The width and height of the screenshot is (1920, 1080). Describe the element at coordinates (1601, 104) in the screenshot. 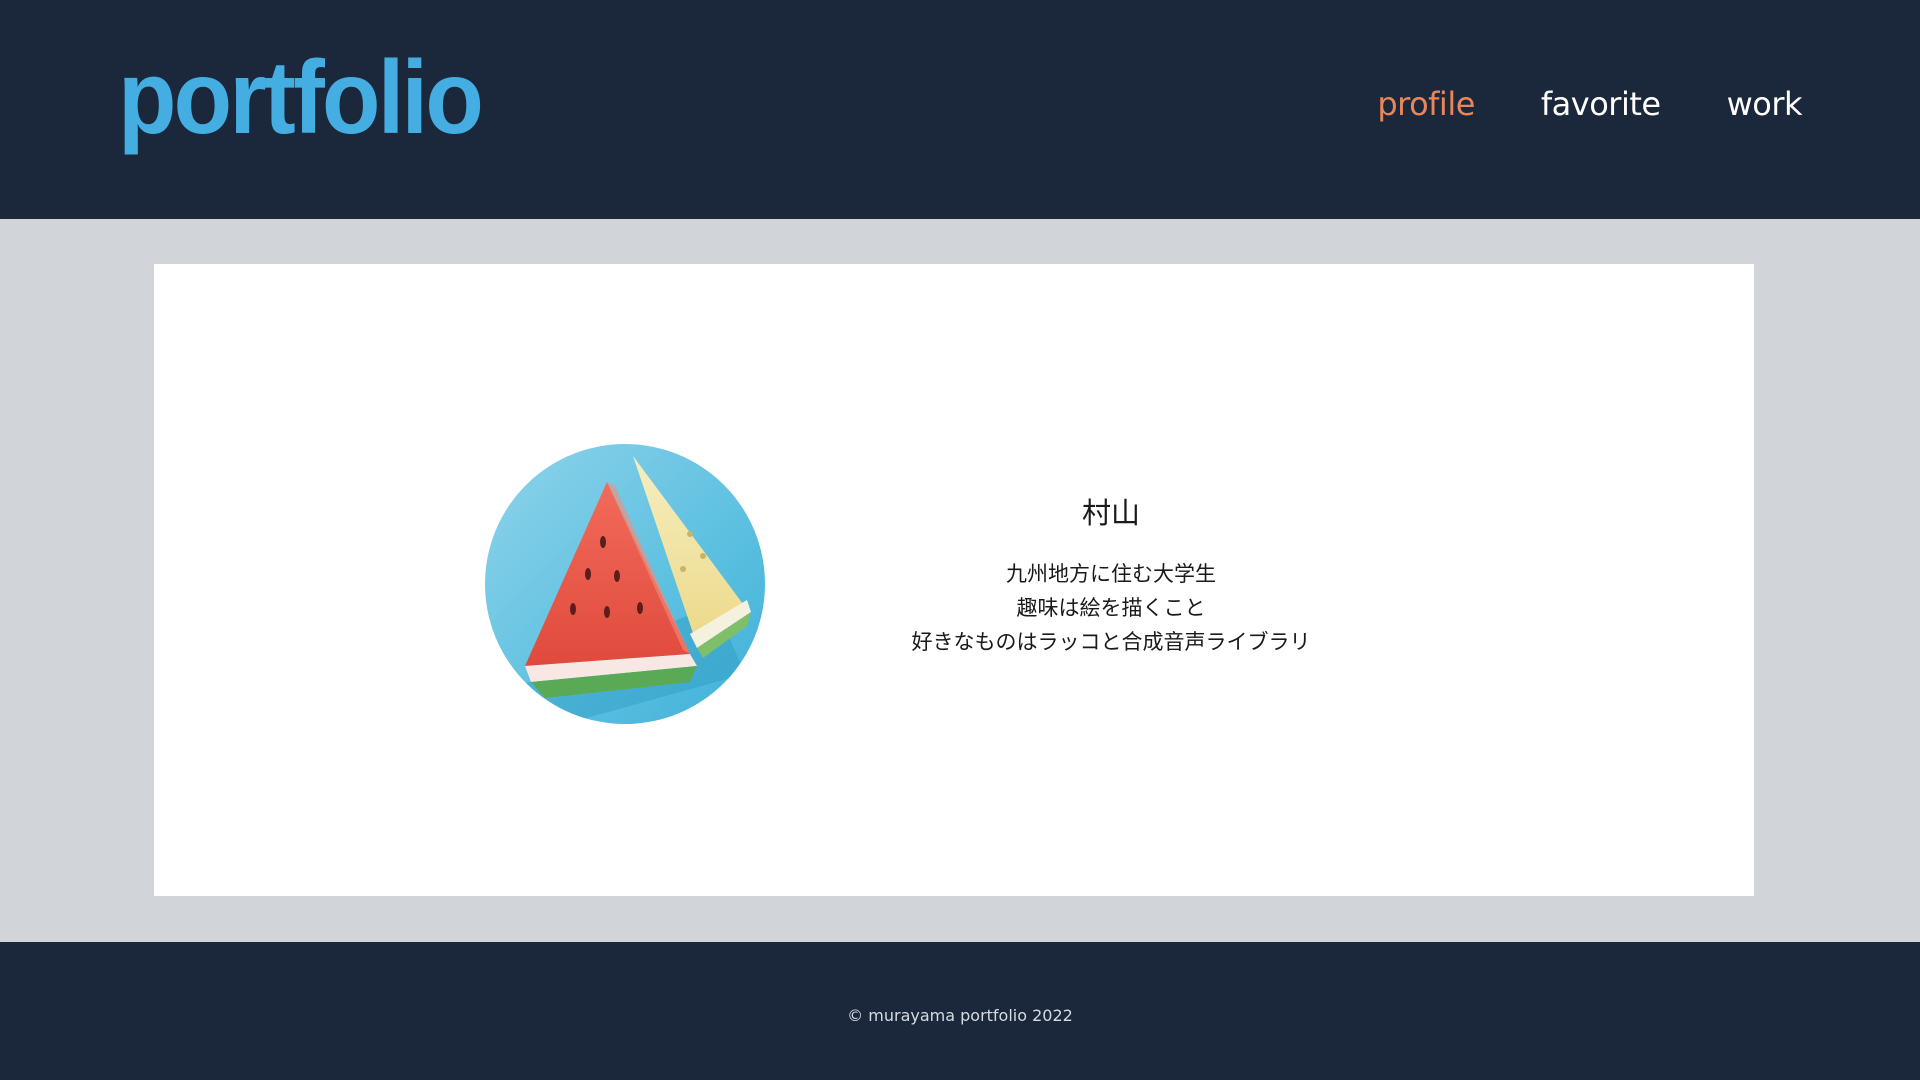

I see `nav-item-favorite: favorite` at that location.